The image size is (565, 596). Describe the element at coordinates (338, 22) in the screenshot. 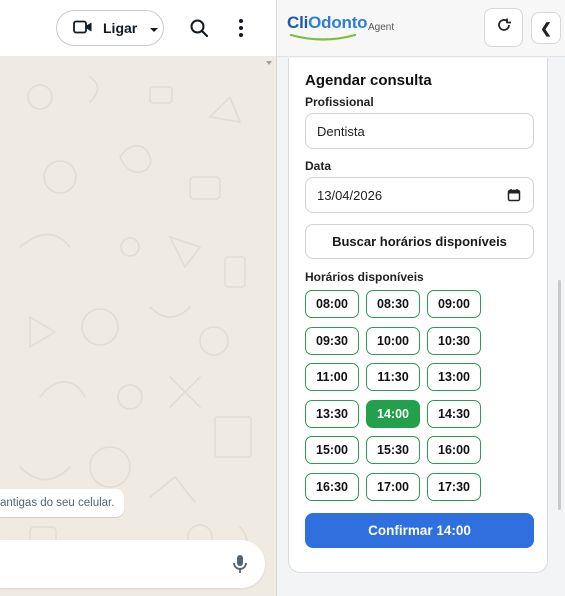

I see `logo-part-odonto: Odonto` at that location.